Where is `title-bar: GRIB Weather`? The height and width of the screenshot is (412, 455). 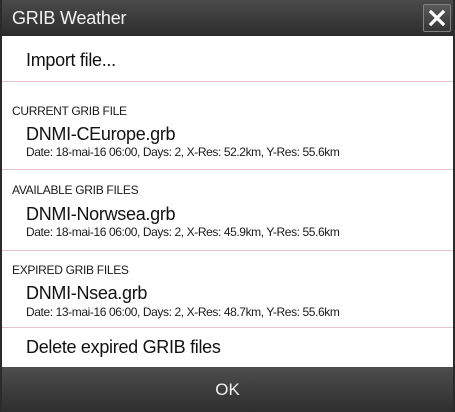 title-bar: GRIB Weather is located at coordinates (227, 18).